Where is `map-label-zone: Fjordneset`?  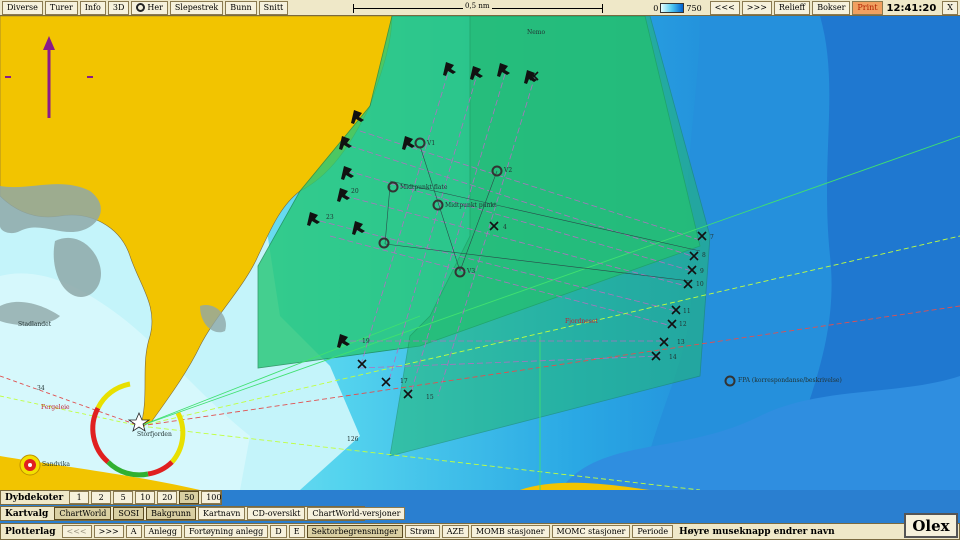 map-label-zone: Fjordneset is located at coordinates (581, 321).